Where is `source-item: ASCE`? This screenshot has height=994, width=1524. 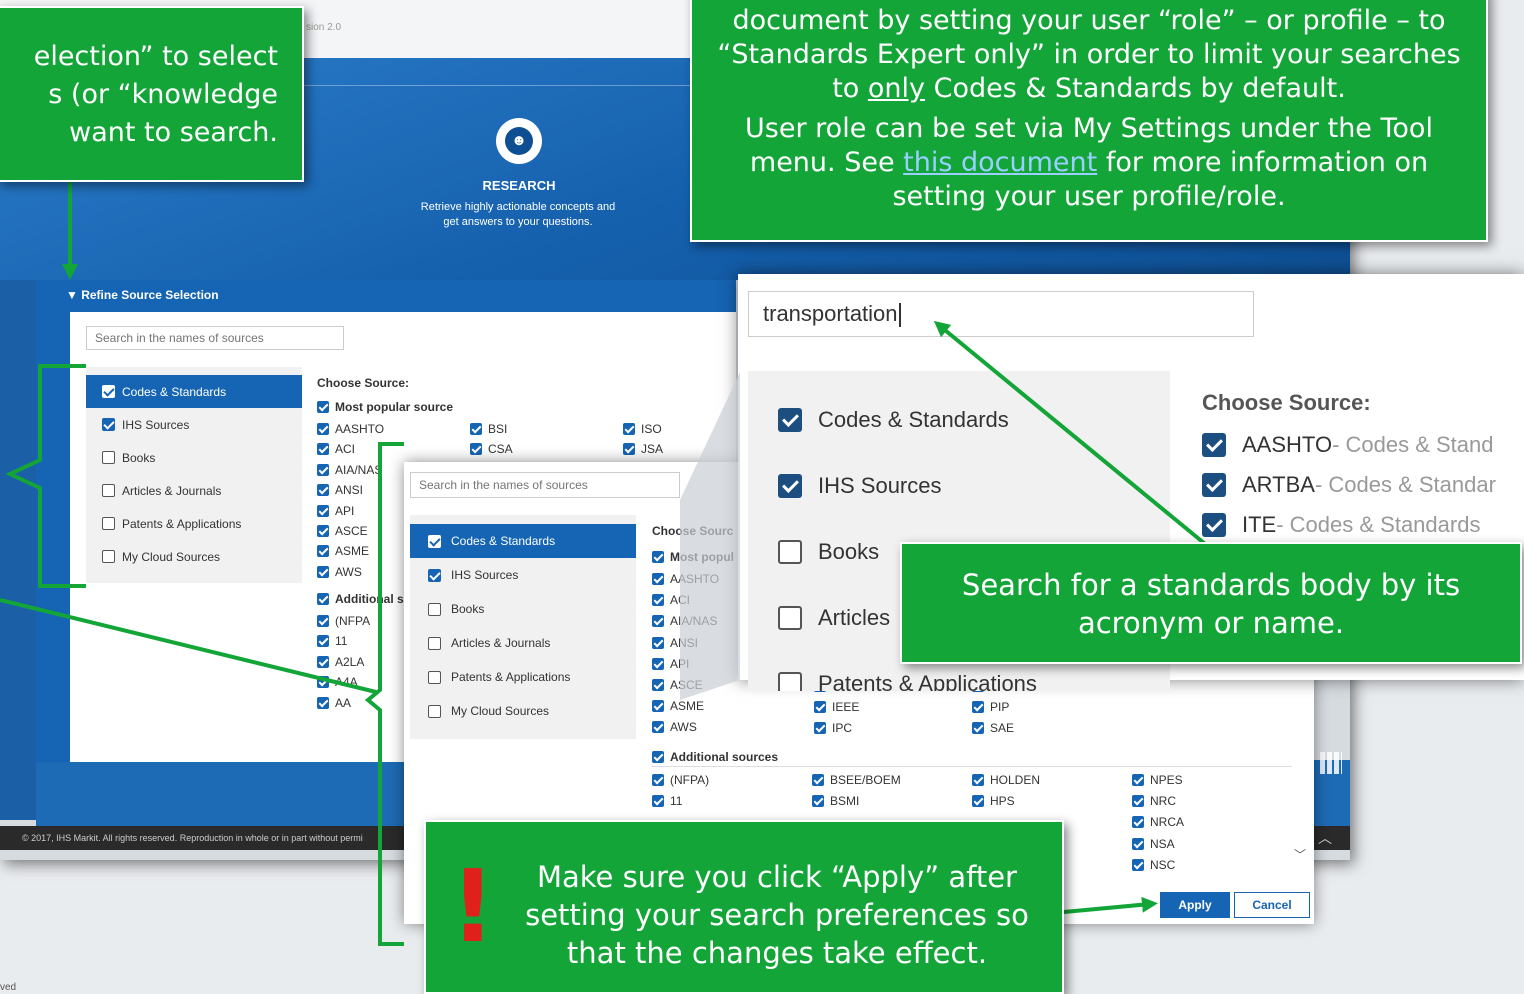
source-item: ASCE is located at coordinates (677, 685).